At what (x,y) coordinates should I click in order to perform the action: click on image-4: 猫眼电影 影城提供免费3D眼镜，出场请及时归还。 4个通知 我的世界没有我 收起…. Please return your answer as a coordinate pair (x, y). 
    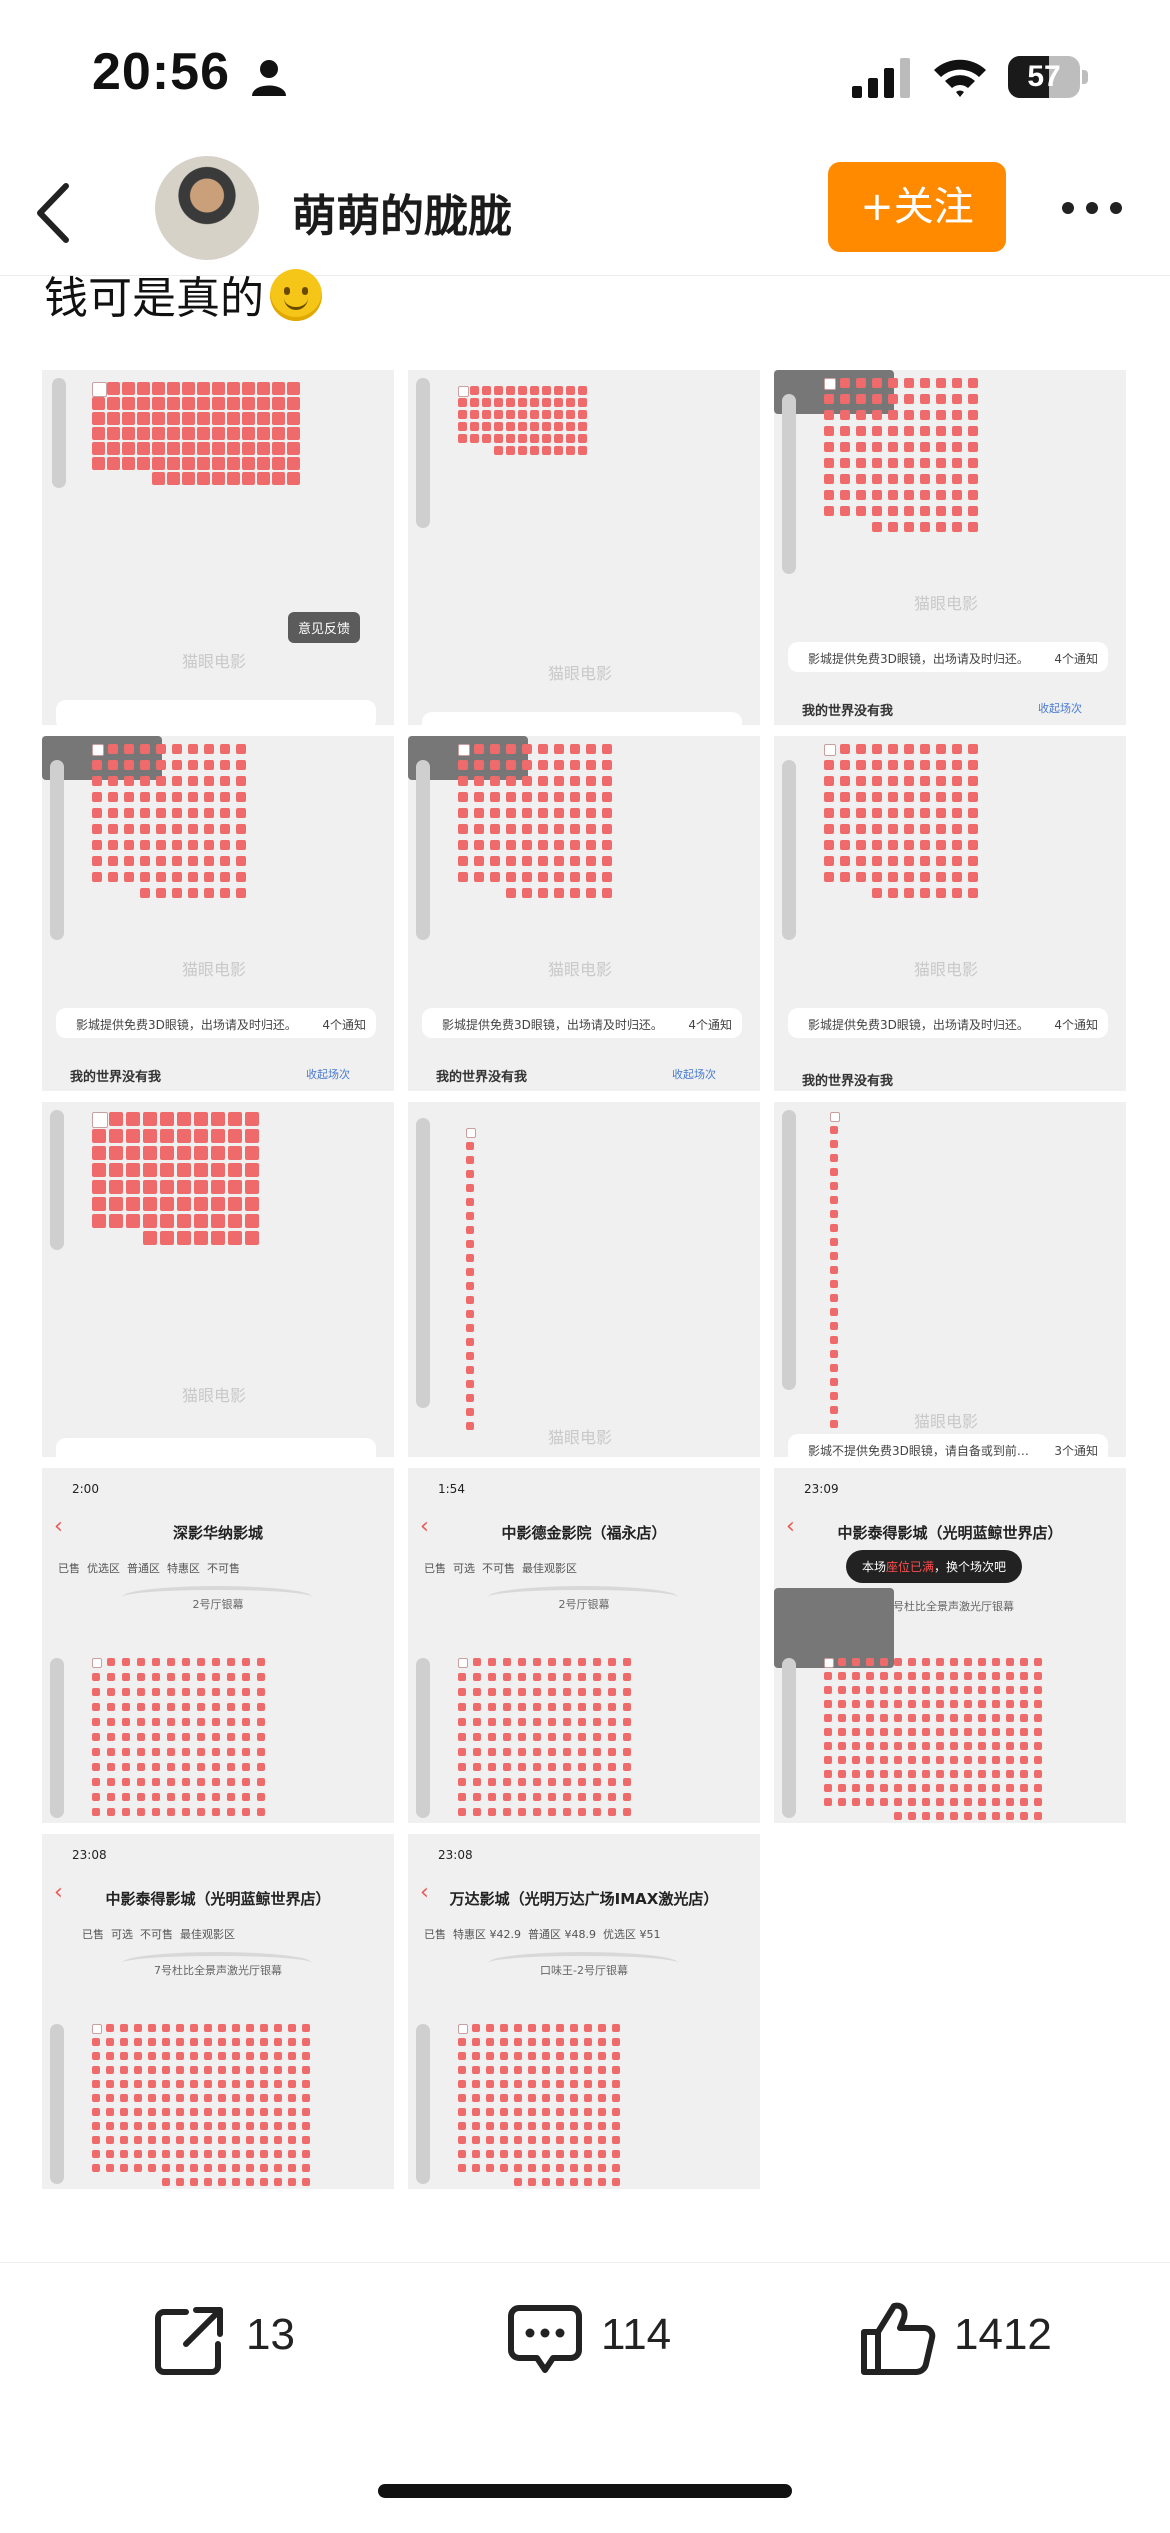
    Looking at the image, I should click on (218, 913).